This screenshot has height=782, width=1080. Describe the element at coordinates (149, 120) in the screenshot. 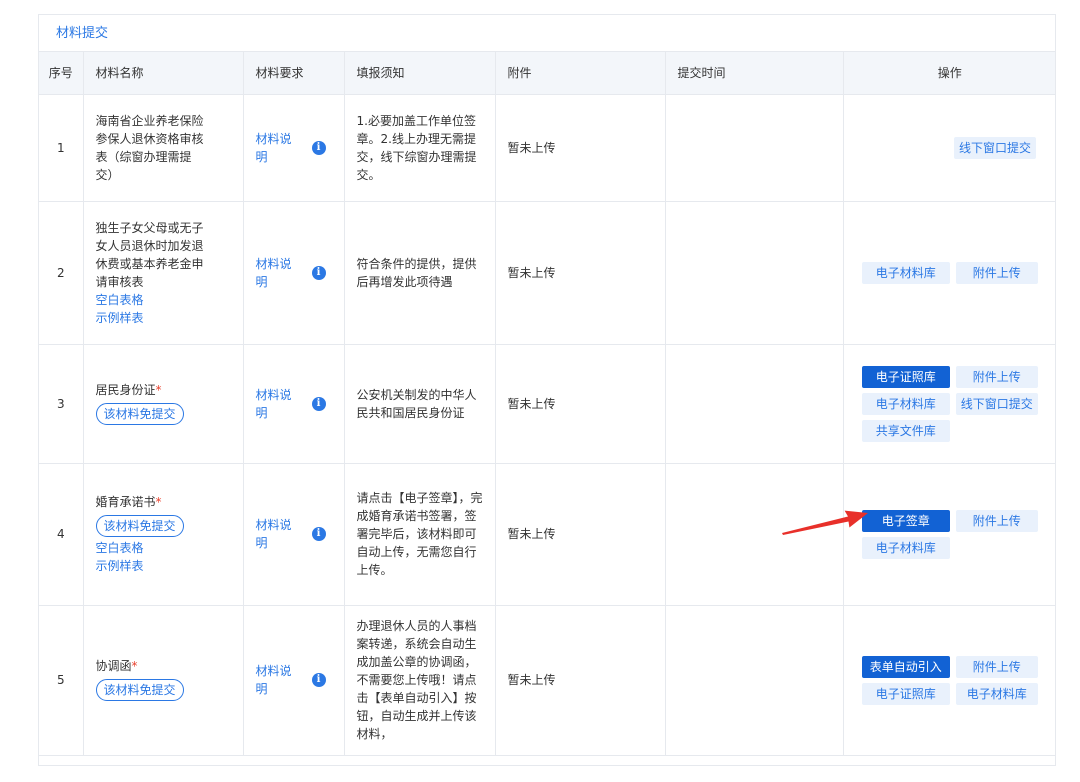

I see `material-name-line: 海南省企业养老保险` at that location.